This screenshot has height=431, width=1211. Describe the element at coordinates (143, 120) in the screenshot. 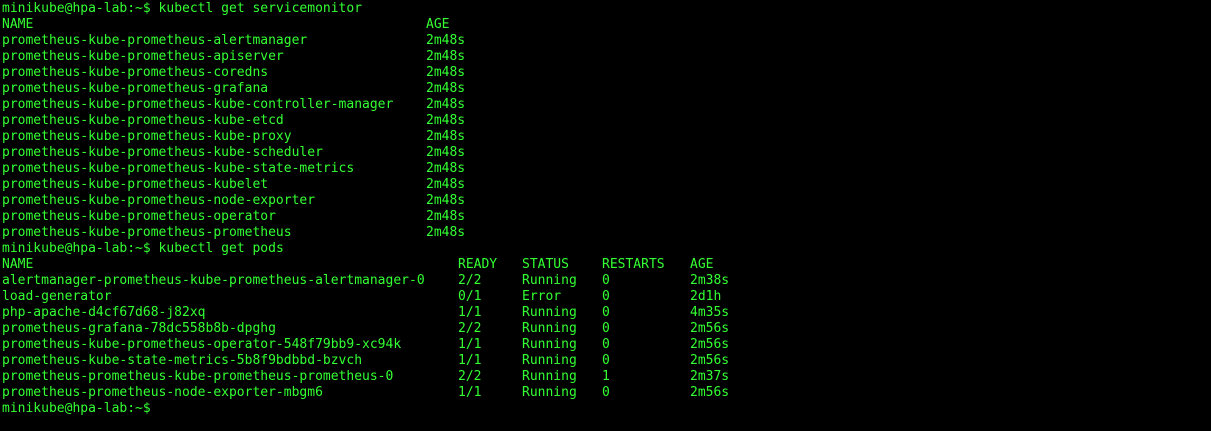

I see `servicemonitor-name: prometheus-kube-prometheus-kube-etcd` at that location.